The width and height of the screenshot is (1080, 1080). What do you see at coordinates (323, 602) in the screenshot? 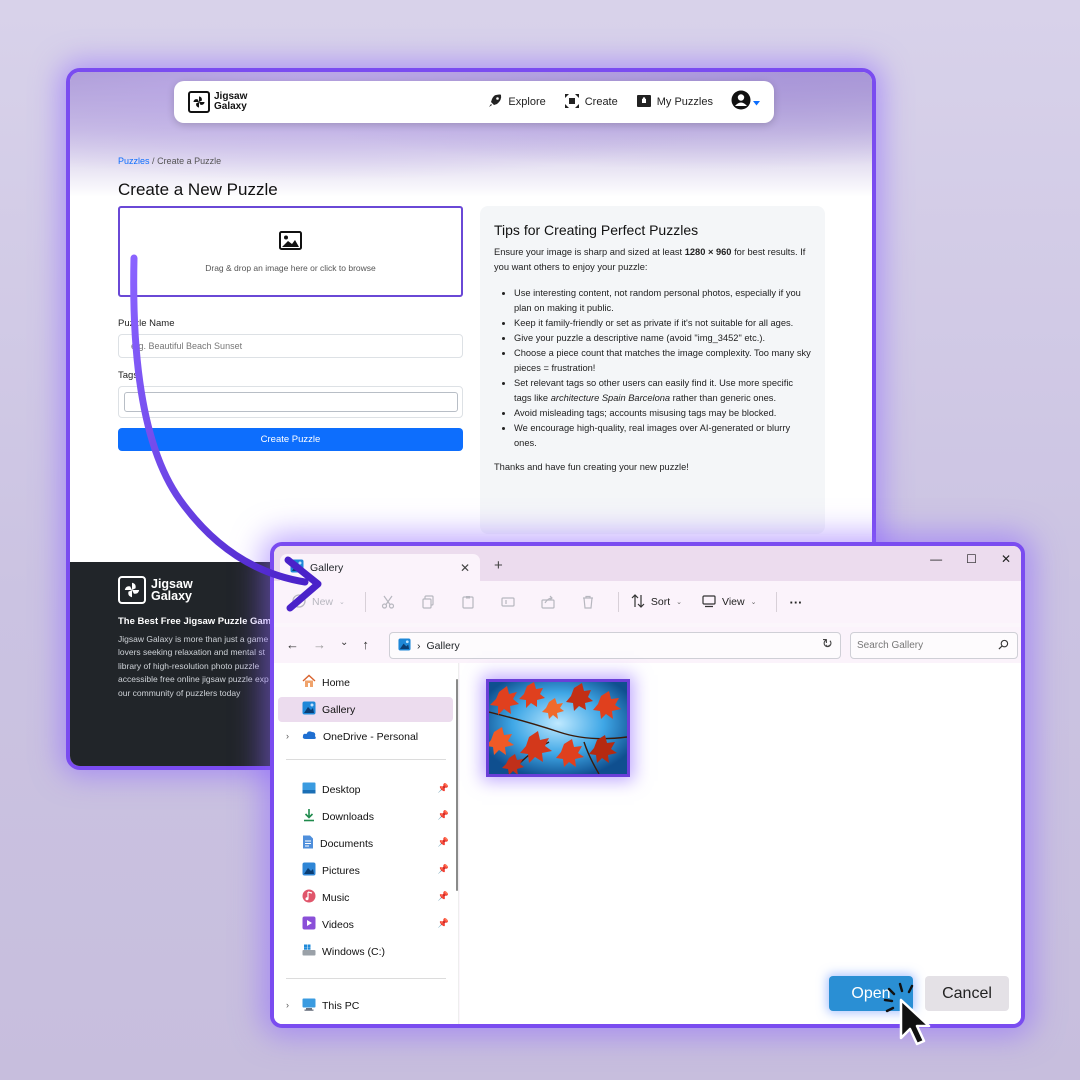
I see `new-label: New` at bounding box center [323, 602].